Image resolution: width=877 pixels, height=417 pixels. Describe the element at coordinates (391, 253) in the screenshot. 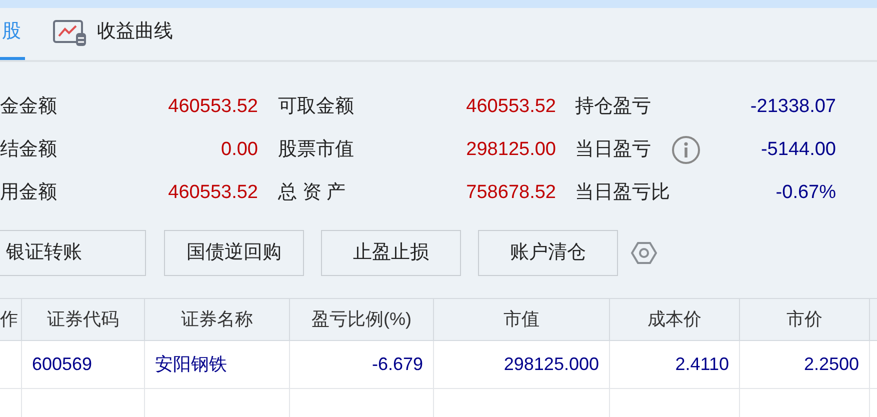

I see `action-button: 止盈止损` at that location.